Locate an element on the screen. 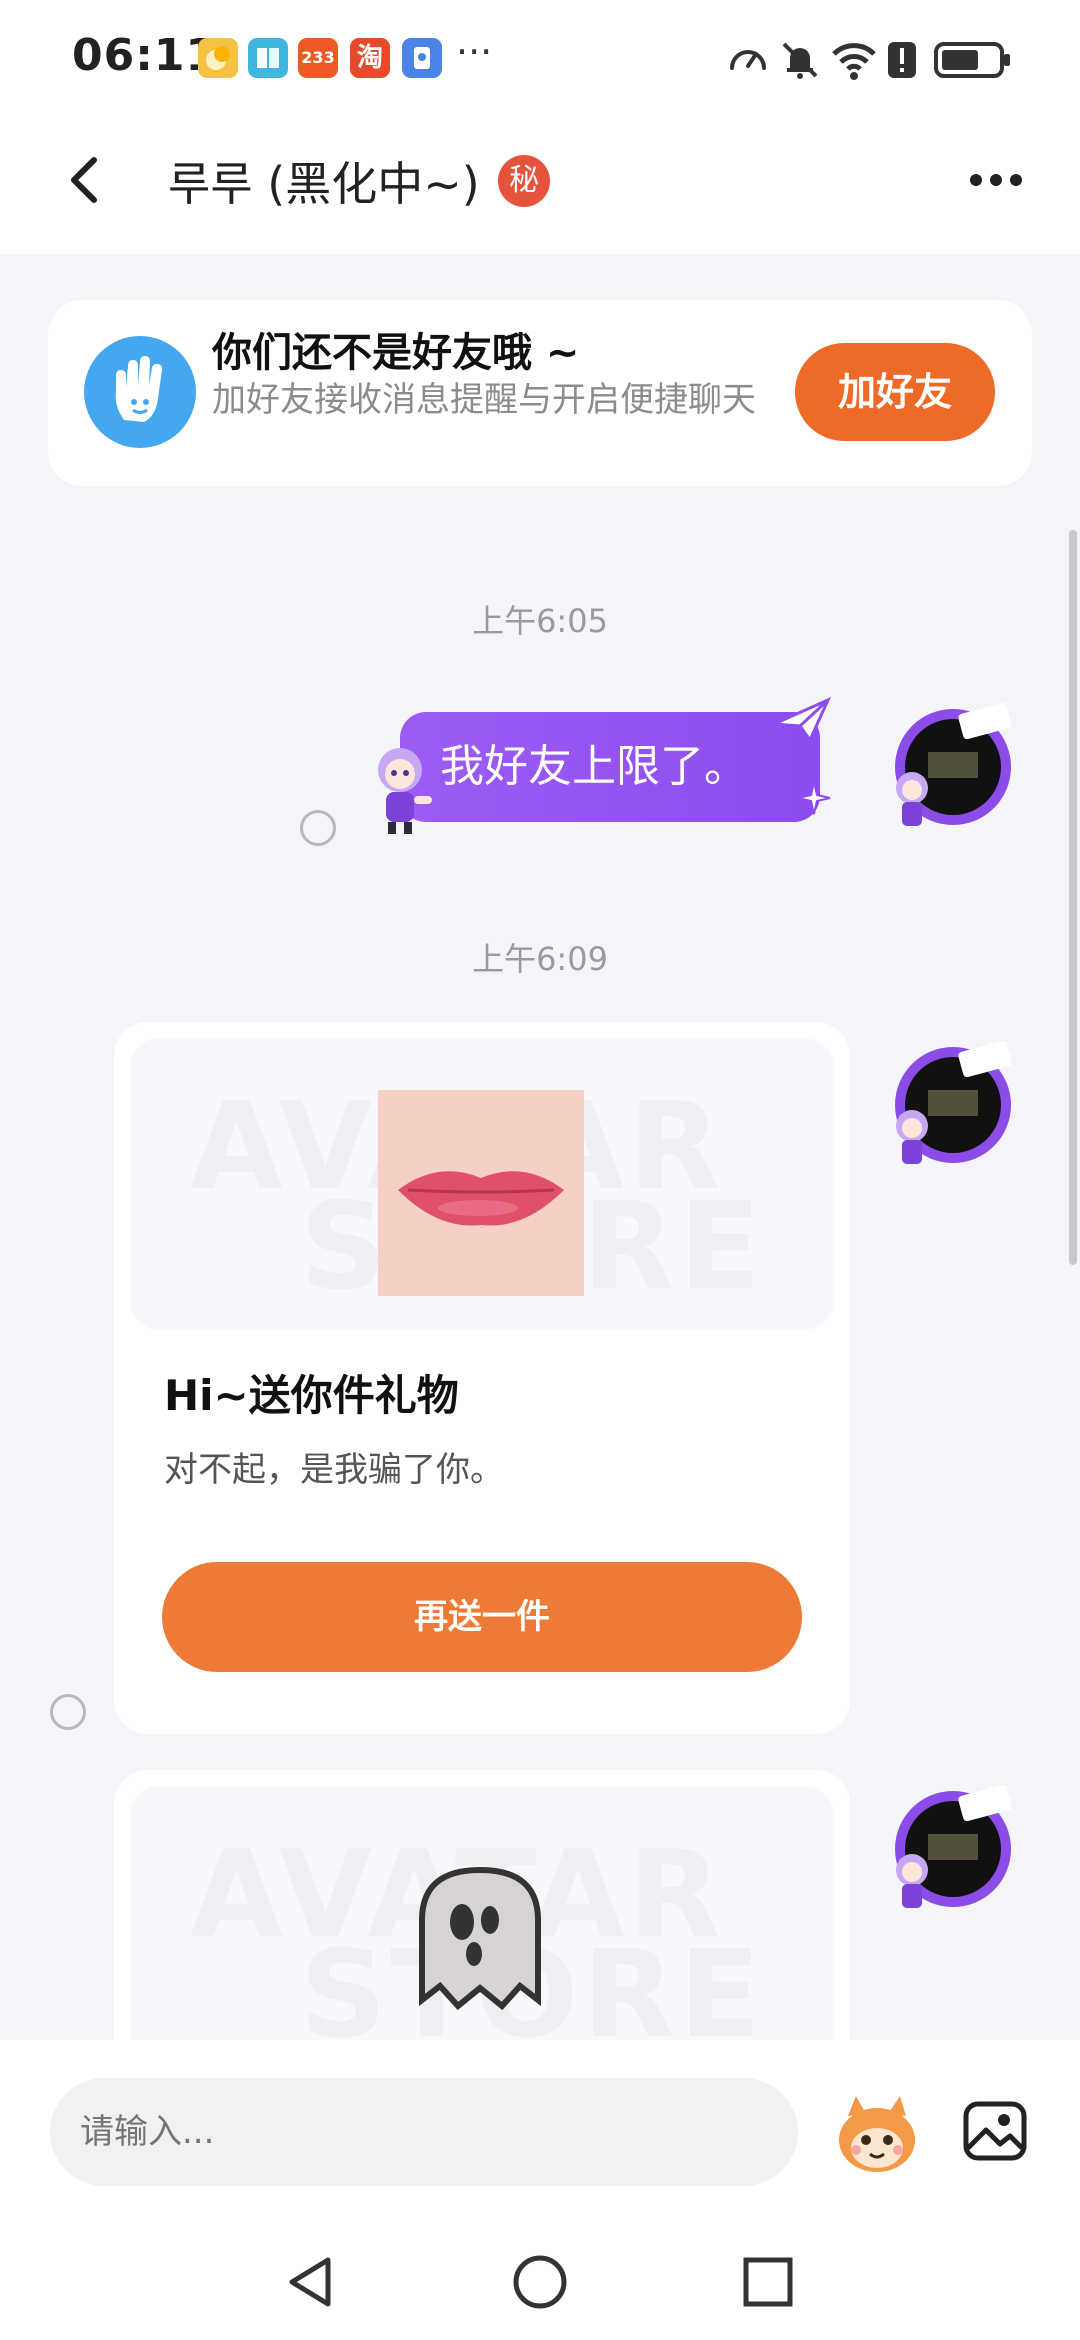  sent-message-bubble: 我好友上限了。 is located at coordinates (610, 767).